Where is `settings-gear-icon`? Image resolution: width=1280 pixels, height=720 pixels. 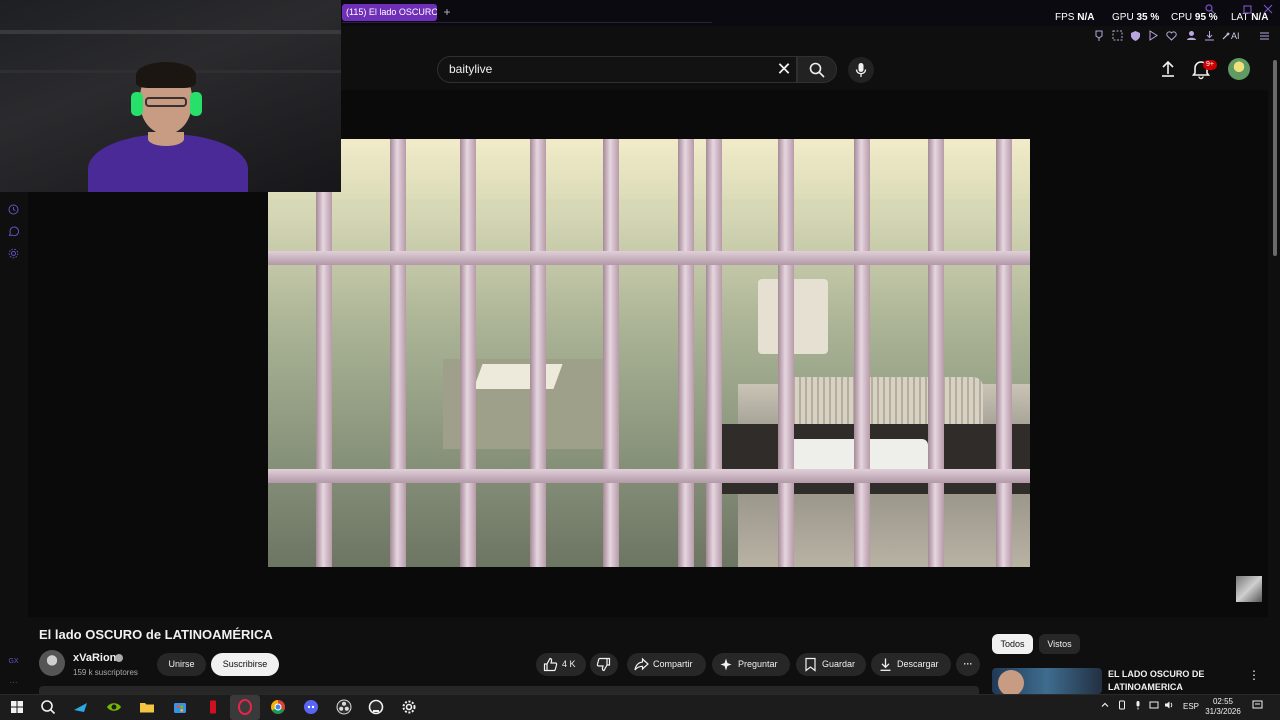
settings-gear-icon is located at coordinates (13, 254).